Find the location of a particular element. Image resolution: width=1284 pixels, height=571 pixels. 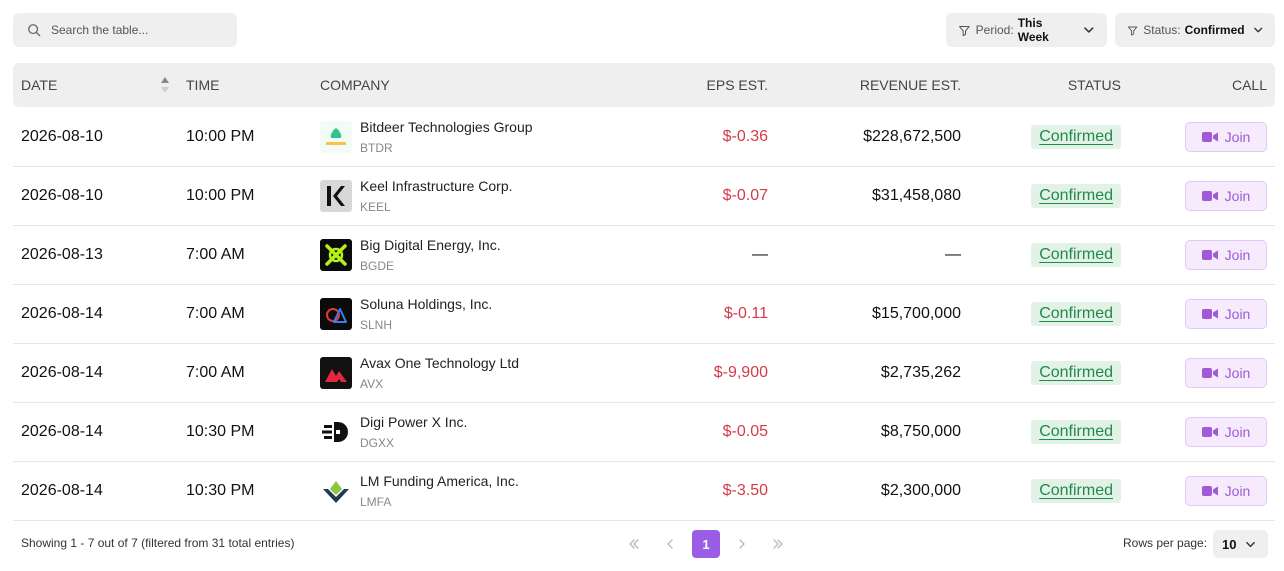

column-header-status: STATUS is located at coordinates (1094, 85).